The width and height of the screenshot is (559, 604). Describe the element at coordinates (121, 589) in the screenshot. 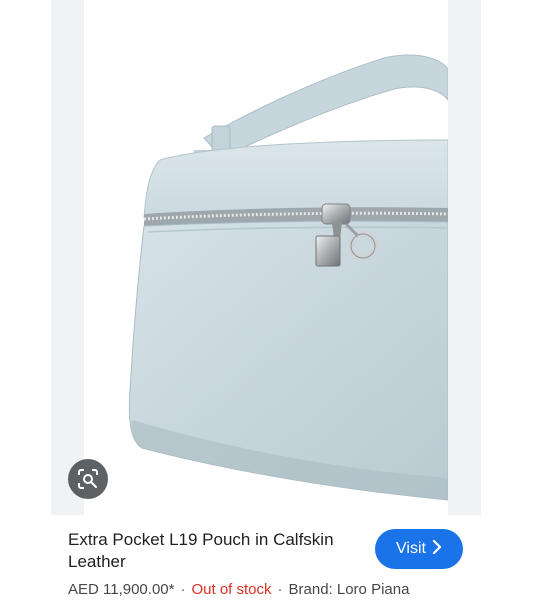

I see `product-price: AED 11,900.00*` at that location.